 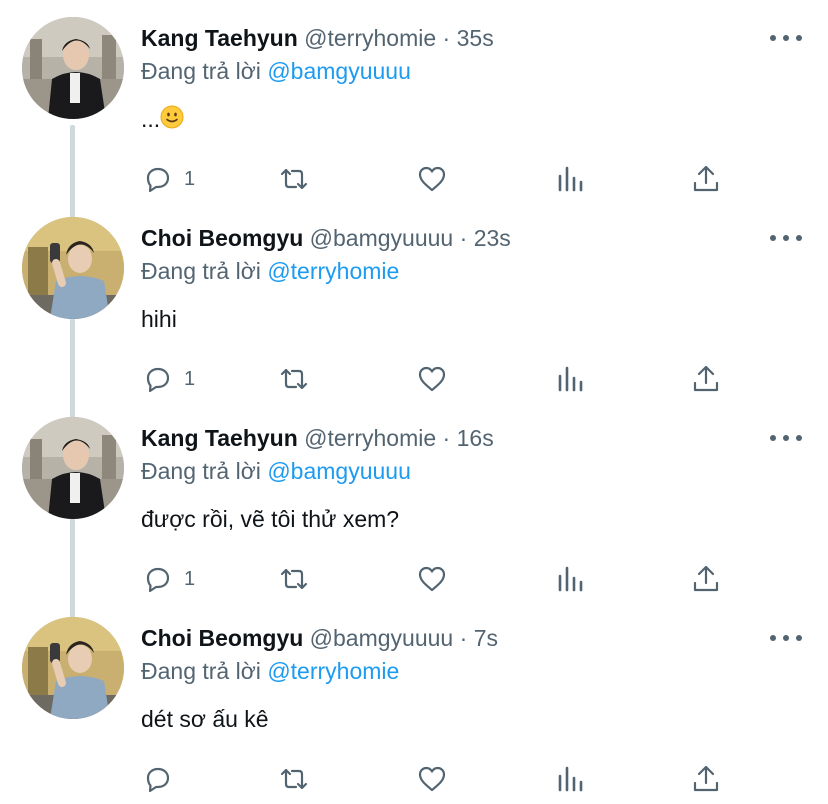 I want to click on tweet-header: Kang Taehyun @terryhomie · 35s, so click(x=317, y=38).